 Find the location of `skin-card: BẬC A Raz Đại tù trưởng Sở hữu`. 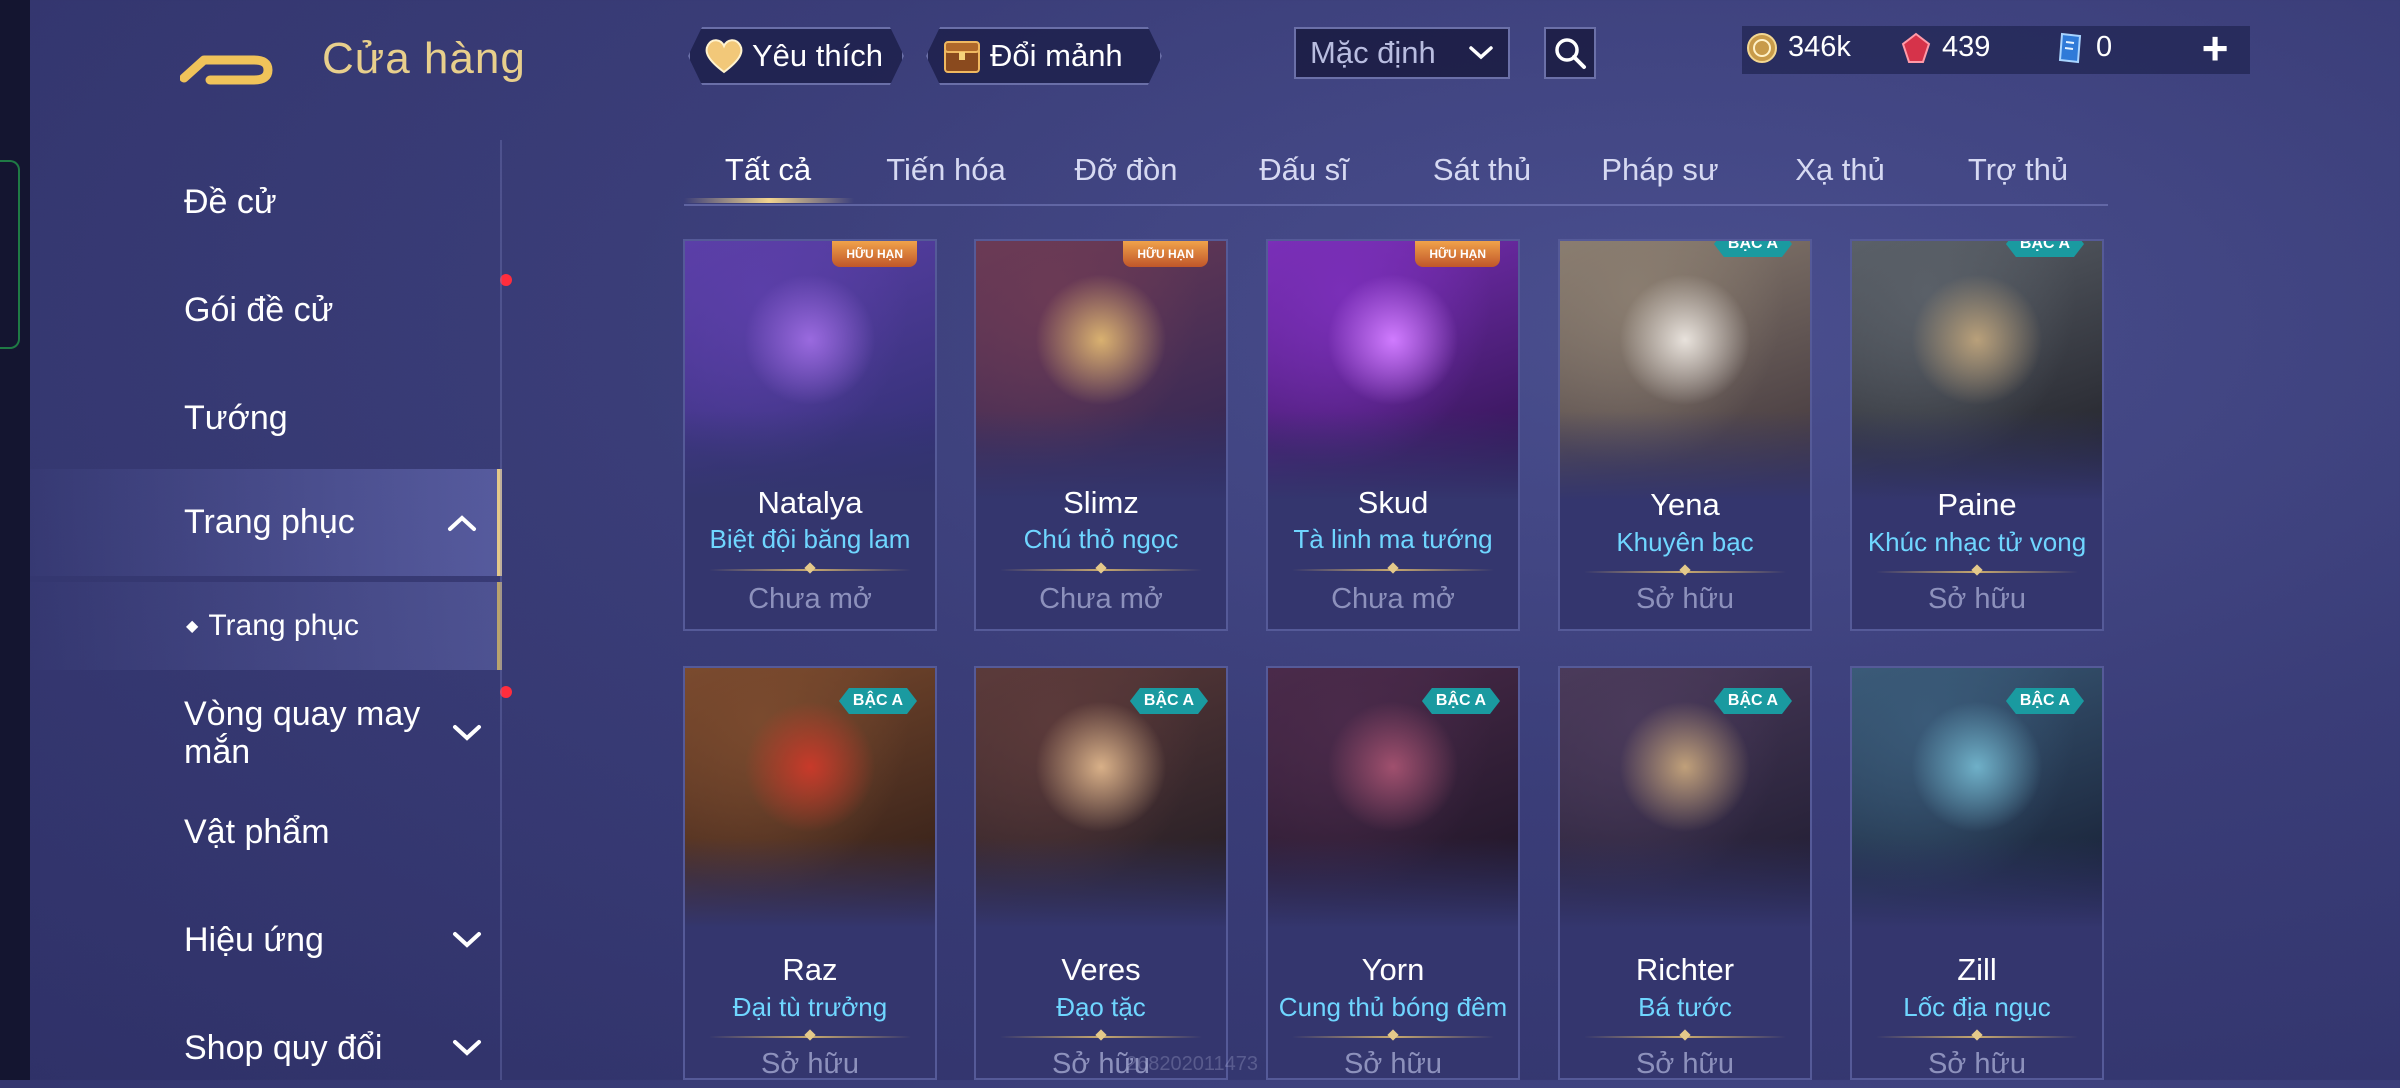

skin-card: BẬC A Raz Đại tù trưởng Sở hữu is located at coordinates (810, 873).